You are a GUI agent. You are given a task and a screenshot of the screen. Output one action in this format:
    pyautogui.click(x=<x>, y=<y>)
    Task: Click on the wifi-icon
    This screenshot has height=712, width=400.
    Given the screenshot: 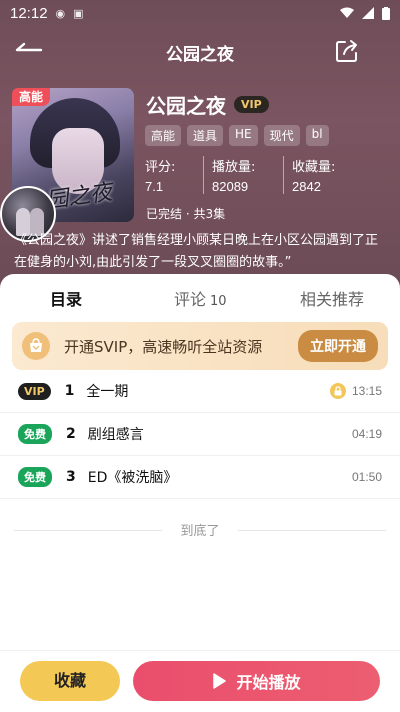 What is the action you would take?
    pyautogui.click(x=347, y=12)
    